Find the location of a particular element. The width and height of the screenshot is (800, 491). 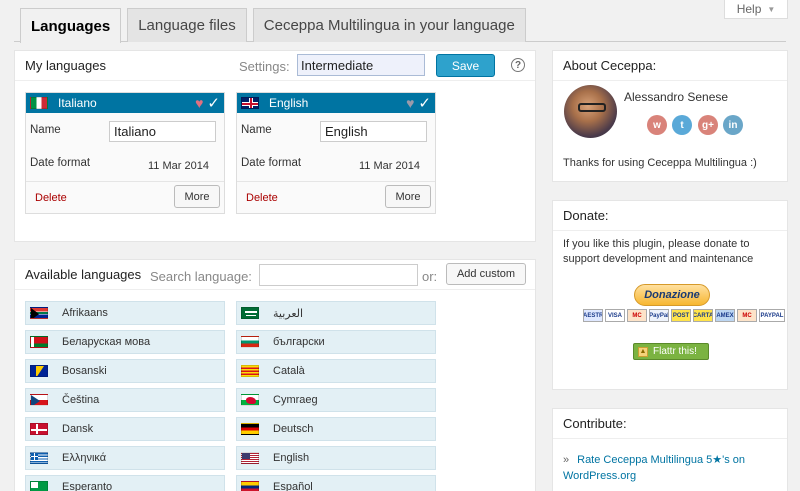

maestro-icon: MAESTRO is located at coordinates (593, 315).